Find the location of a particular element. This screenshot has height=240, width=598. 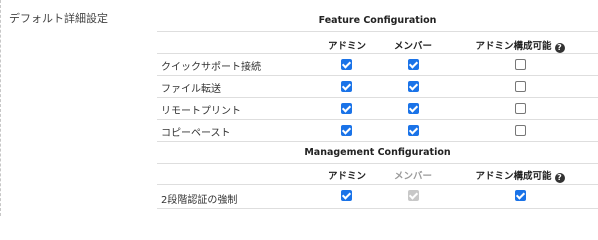

checkbox-member-file-transfer is located at coordinates (413, 86).